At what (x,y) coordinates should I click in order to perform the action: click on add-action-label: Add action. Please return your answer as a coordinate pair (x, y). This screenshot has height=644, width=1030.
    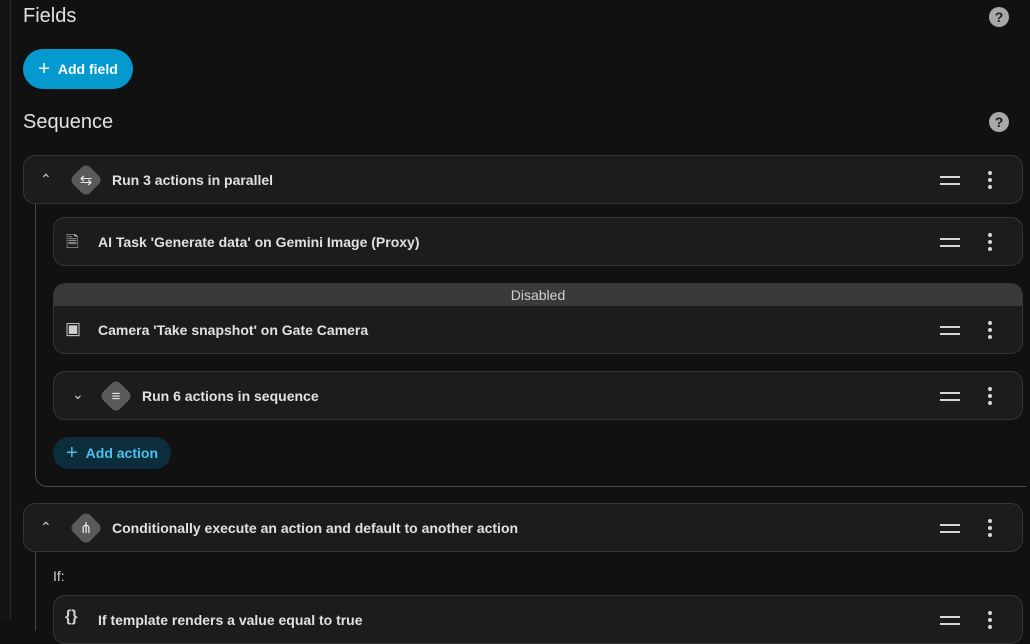
    Looking at the image, I should click on (122, 453).